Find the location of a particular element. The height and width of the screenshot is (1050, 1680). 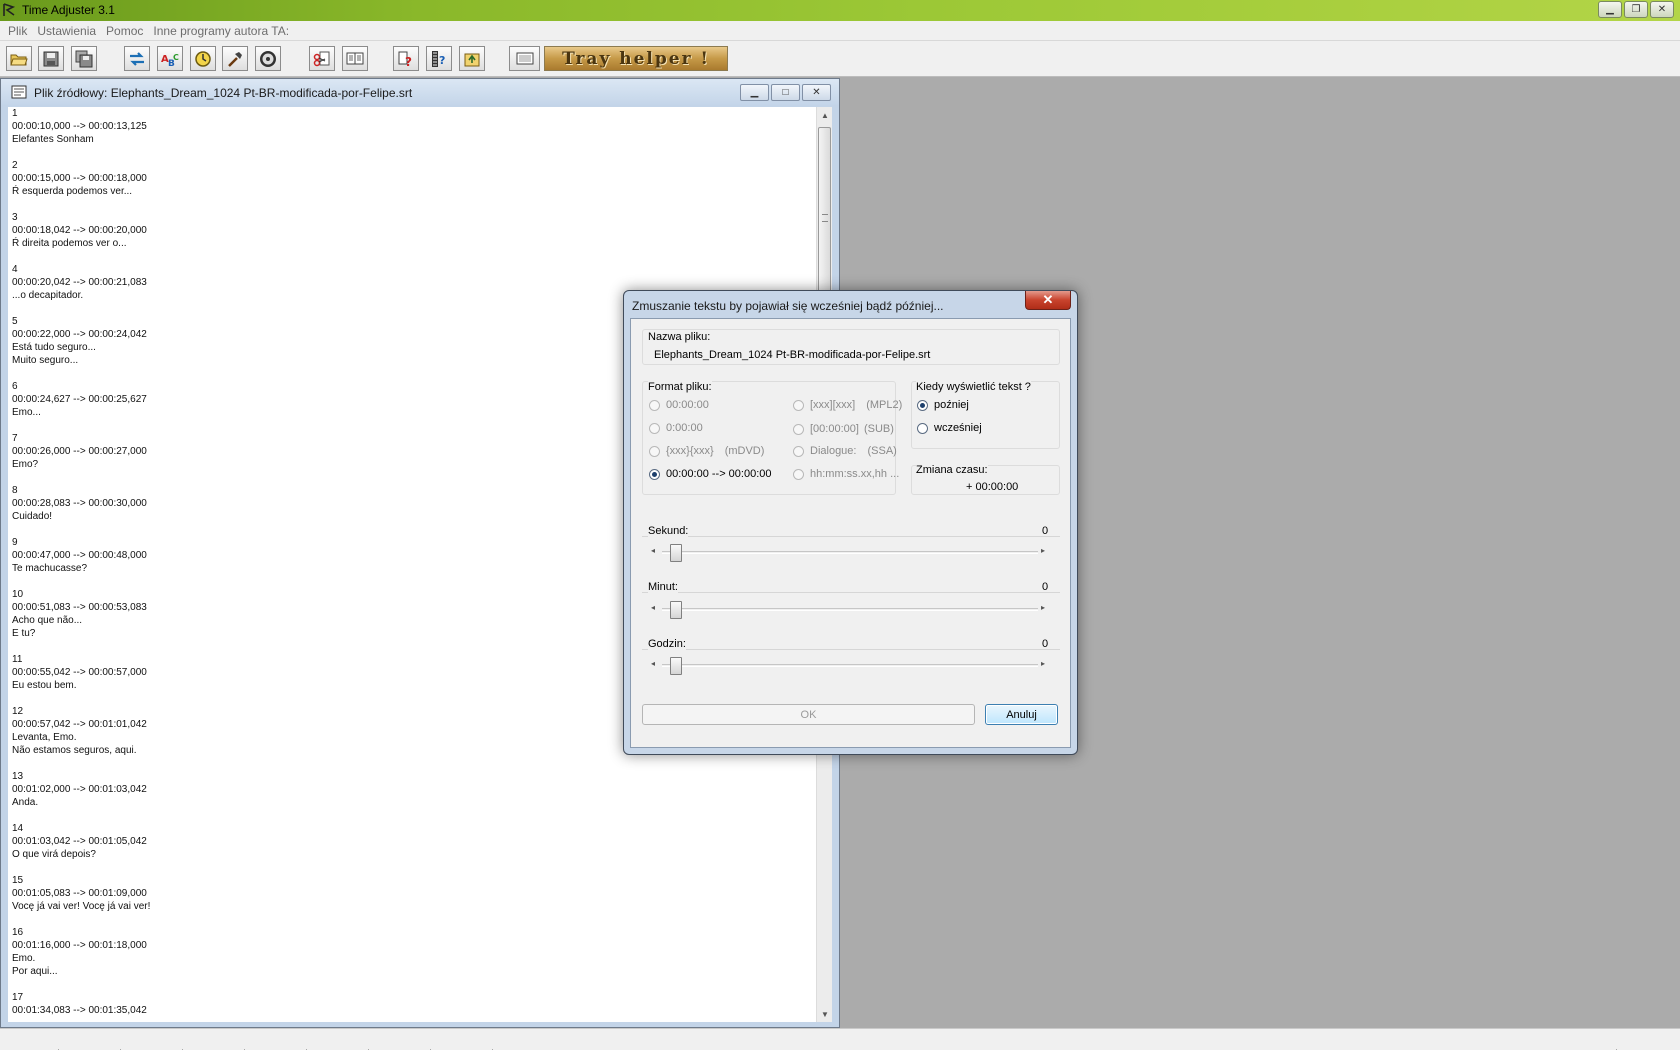

film-help-button: ? is located at coordinates (439, 58).